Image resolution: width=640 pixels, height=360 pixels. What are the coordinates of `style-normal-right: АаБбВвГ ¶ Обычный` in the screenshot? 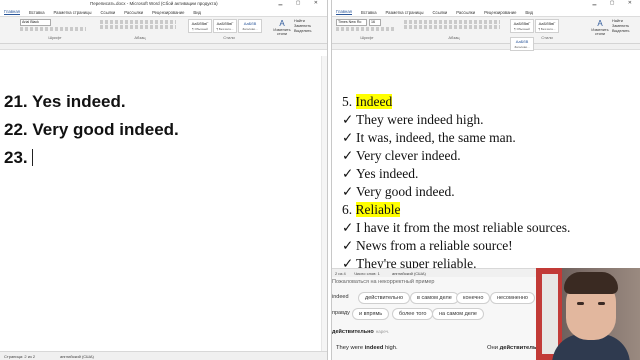 It's located at (522, 26).